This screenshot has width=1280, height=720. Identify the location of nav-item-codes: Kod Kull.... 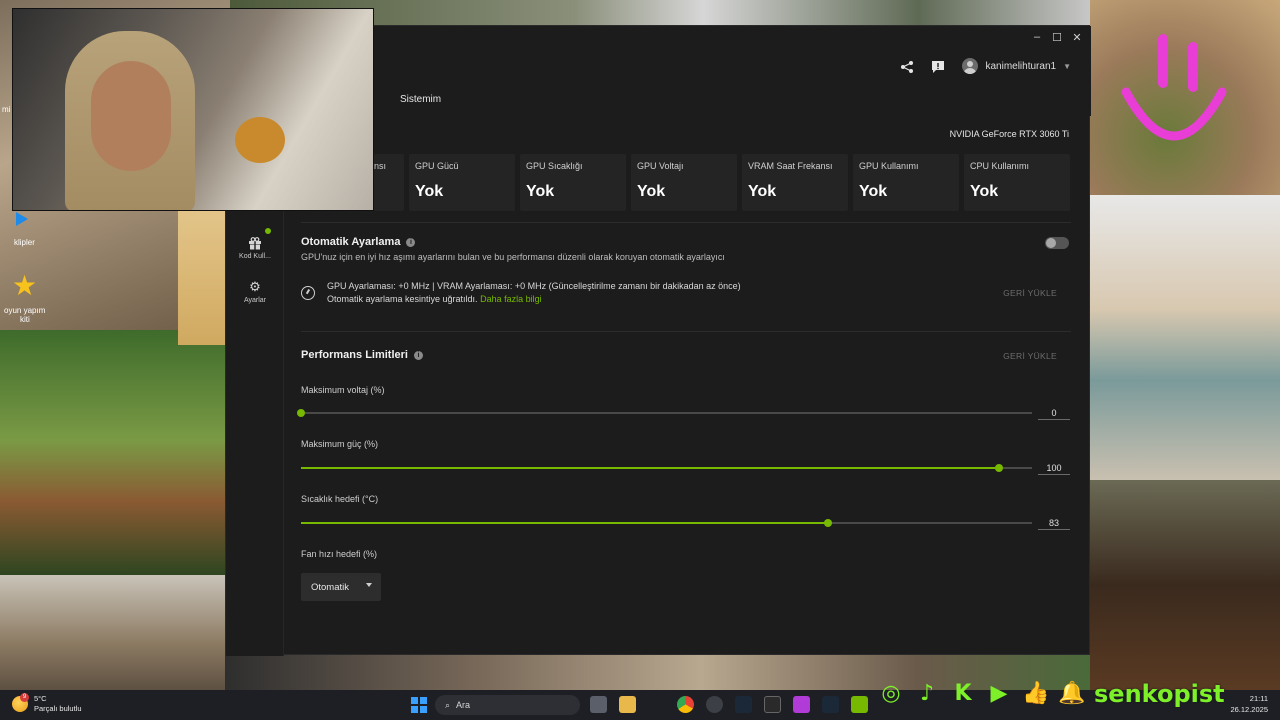
(255, 248).